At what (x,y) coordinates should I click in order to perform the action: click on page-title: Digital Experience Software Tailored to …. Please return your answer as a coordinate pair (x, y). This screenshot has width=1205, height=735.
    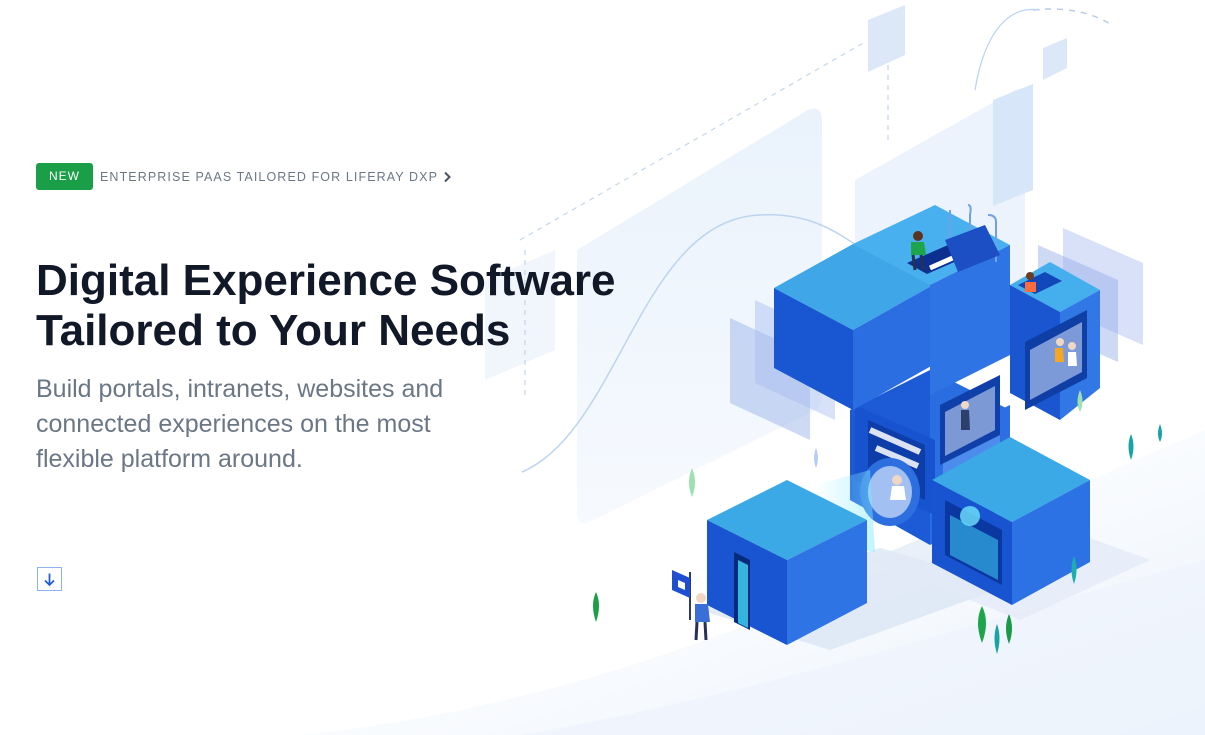
    Looking at the image, I should click on (336, 306).